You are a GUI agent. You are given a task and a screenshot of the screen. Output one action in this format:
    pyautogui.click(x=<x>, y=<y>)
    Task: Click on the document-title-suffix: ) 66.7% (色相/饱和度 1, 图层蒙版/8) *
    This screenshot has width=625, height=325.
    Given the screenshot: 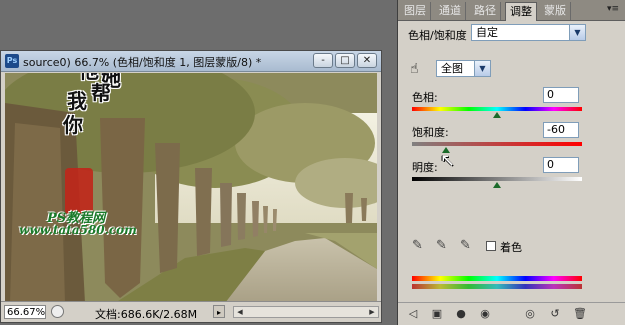 What is the action you would take?
    pyautogui.click(x=164, y=62)
    